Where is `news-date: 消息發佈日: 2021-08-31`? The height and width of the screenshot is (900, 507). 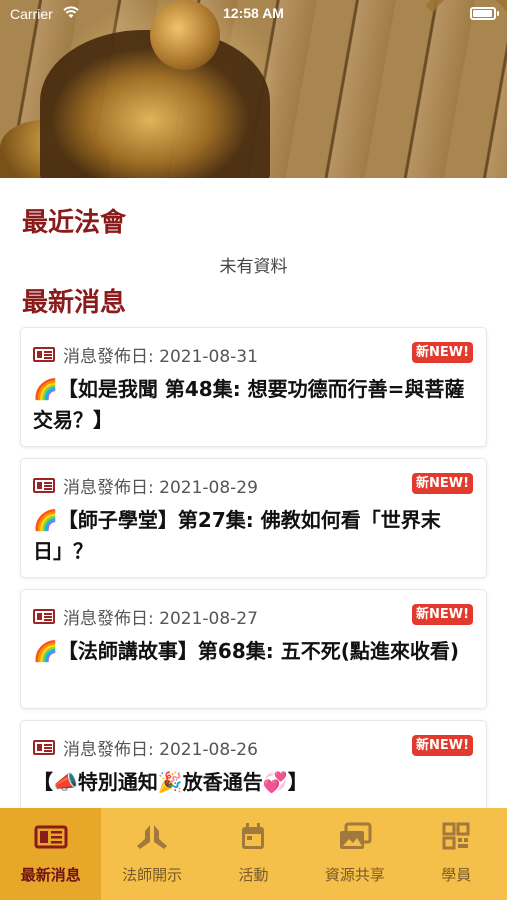 news-date: 消息發佈日: 2021-08-31 is located at coordinates (160, 356).